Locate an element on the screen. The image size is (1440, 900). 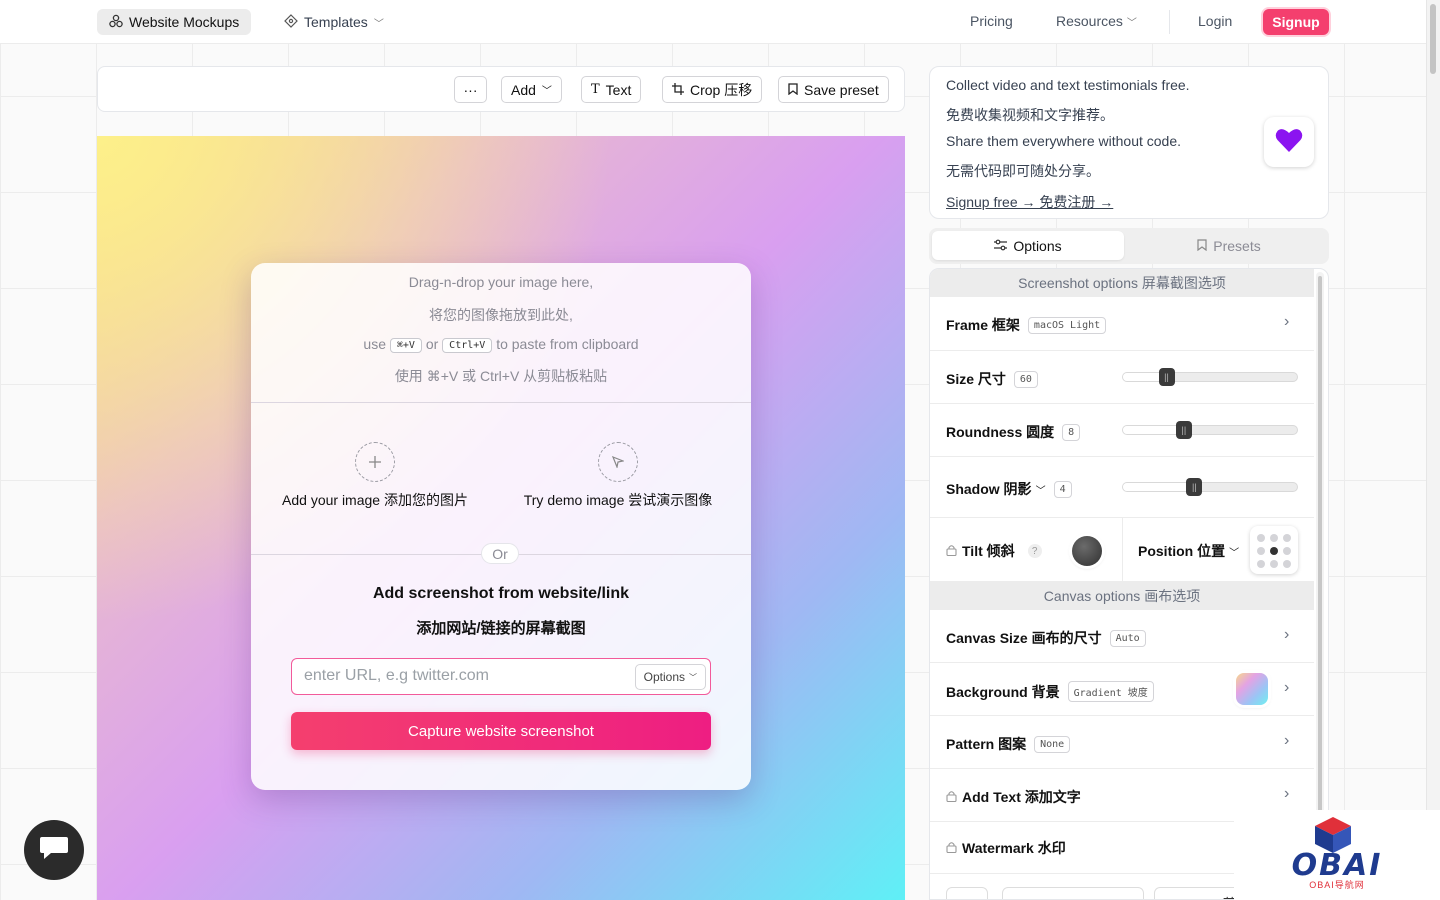
watermark-label: Watermark 水印 is located at coordinates (1006, 848).